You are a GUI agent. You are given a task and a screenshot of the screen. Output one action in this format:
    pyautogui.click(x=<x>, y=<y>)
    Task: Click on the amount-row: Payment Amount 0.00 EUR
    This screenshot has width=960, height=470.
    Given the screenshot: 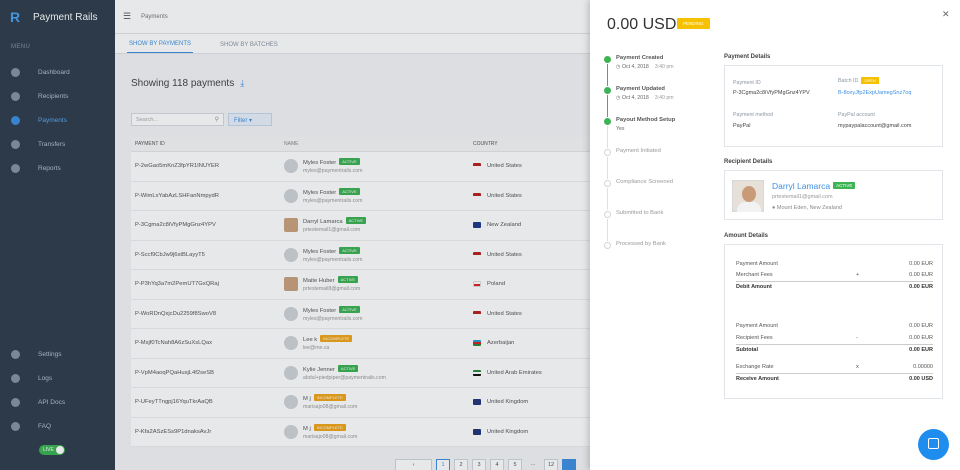 What is the action you would take?
    pyautogui.click(x=834, y=326)
    